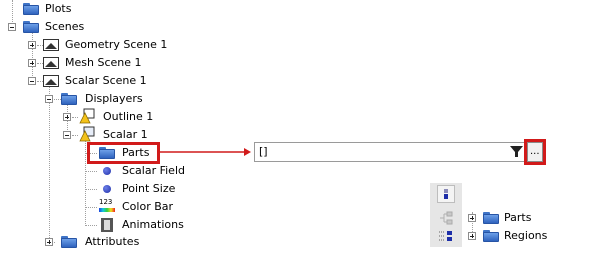  What do you see at coordinates (123, 153) in the screenshot?
I see `parts-highlight-box` at bounding box center [123, 153].